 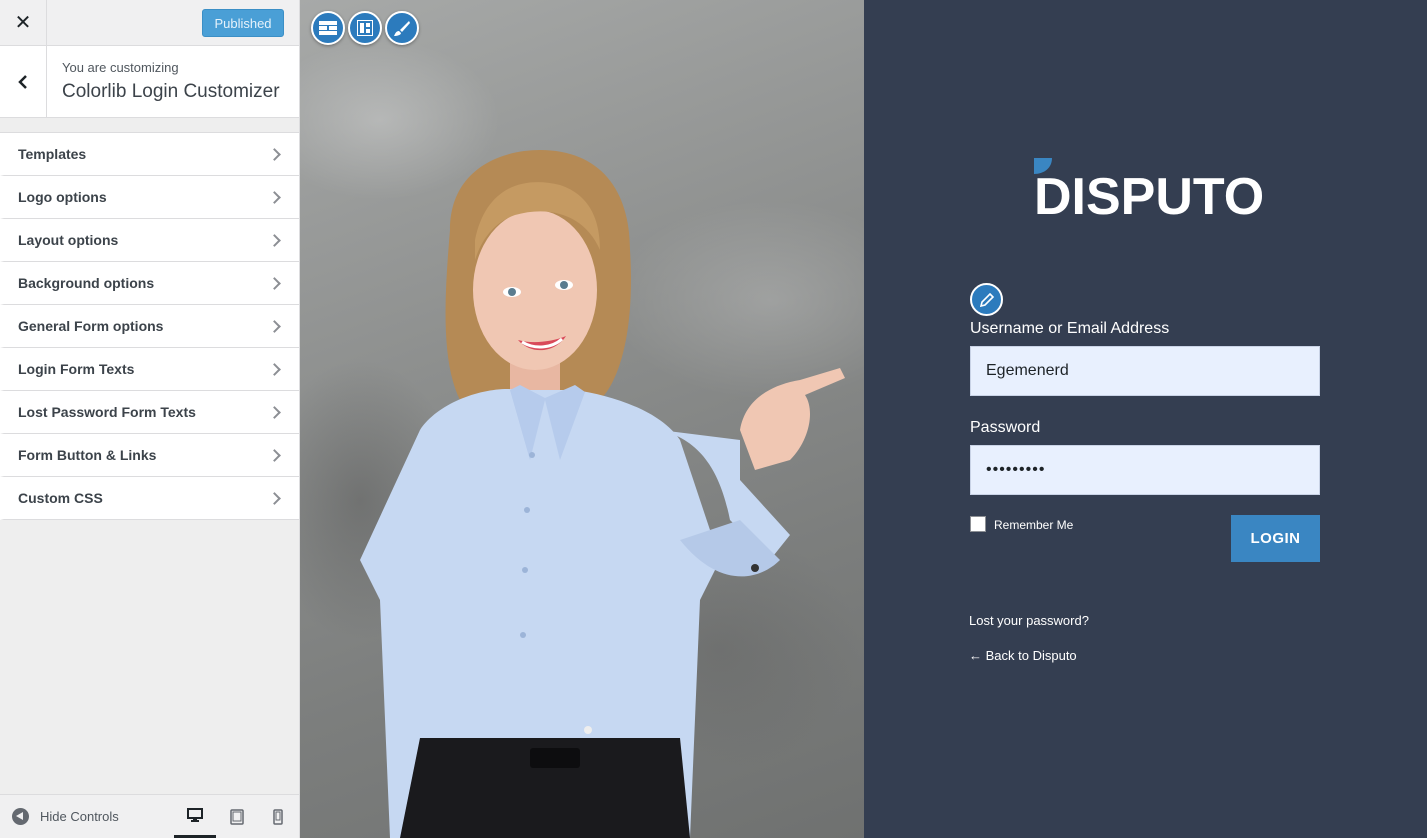 I want to click on password-input, so click(x=1145, y=470).